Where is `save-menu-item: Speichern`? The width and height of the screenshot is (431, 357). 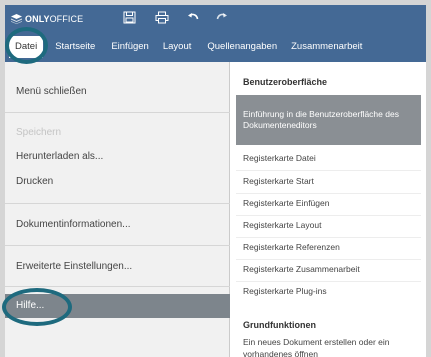 save-menu-item: Speichern is located at coordinates (39, 132).